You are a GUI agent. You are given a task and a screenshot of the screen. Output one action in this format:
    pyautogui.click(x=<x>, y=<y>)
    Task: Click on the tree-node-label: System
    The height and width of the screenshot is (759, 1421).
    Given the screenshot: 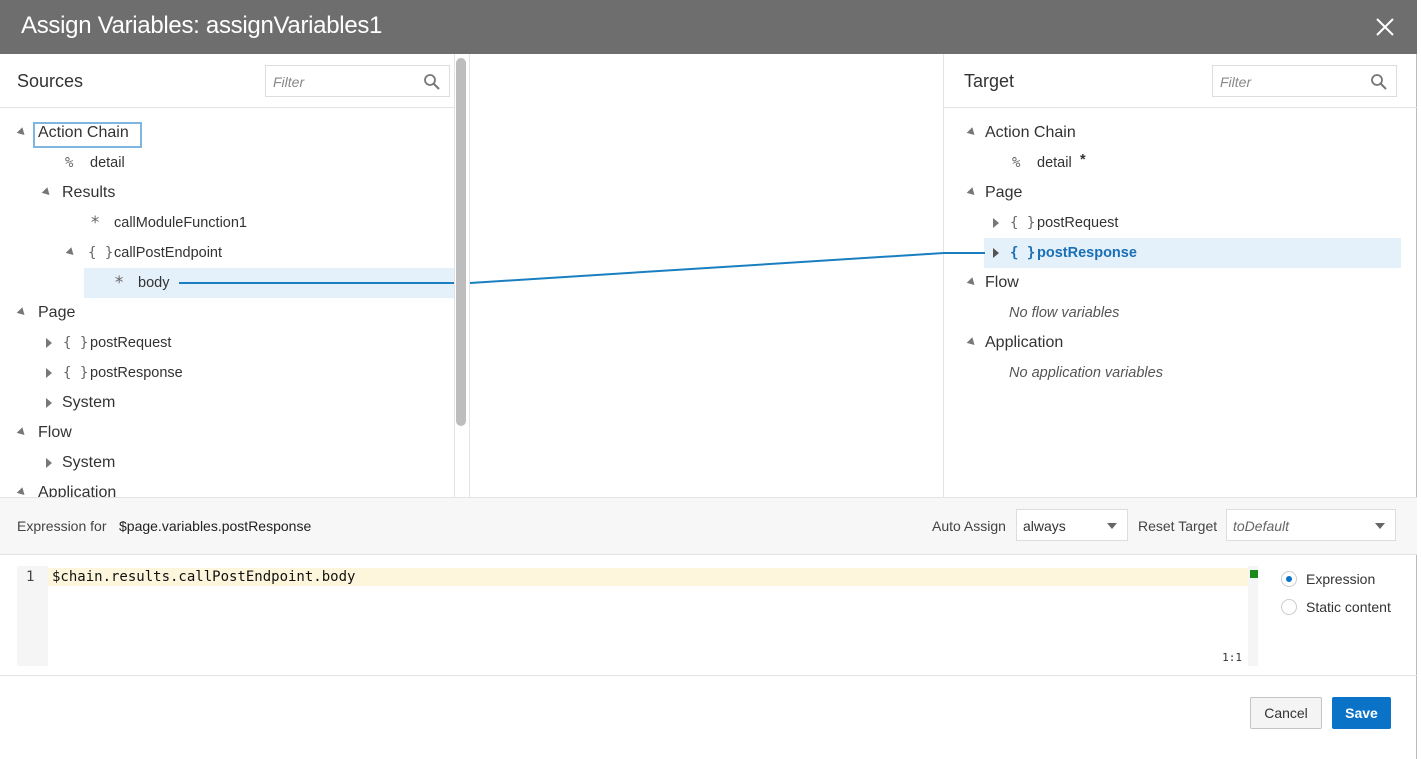 What is the action you would take?
    pyautogui.click(x=89, y=402)
    